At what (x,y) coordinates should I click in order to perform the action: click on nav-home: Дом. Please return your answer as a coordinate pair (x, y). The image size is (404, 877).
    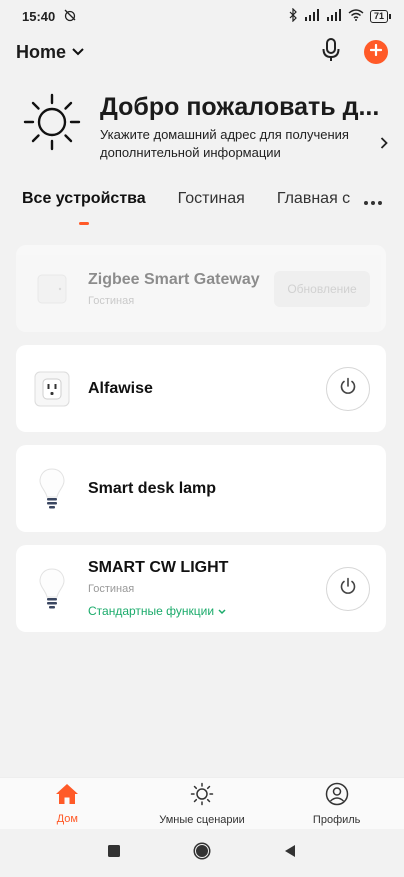
    Looking at the image, I should click on (67, 803).